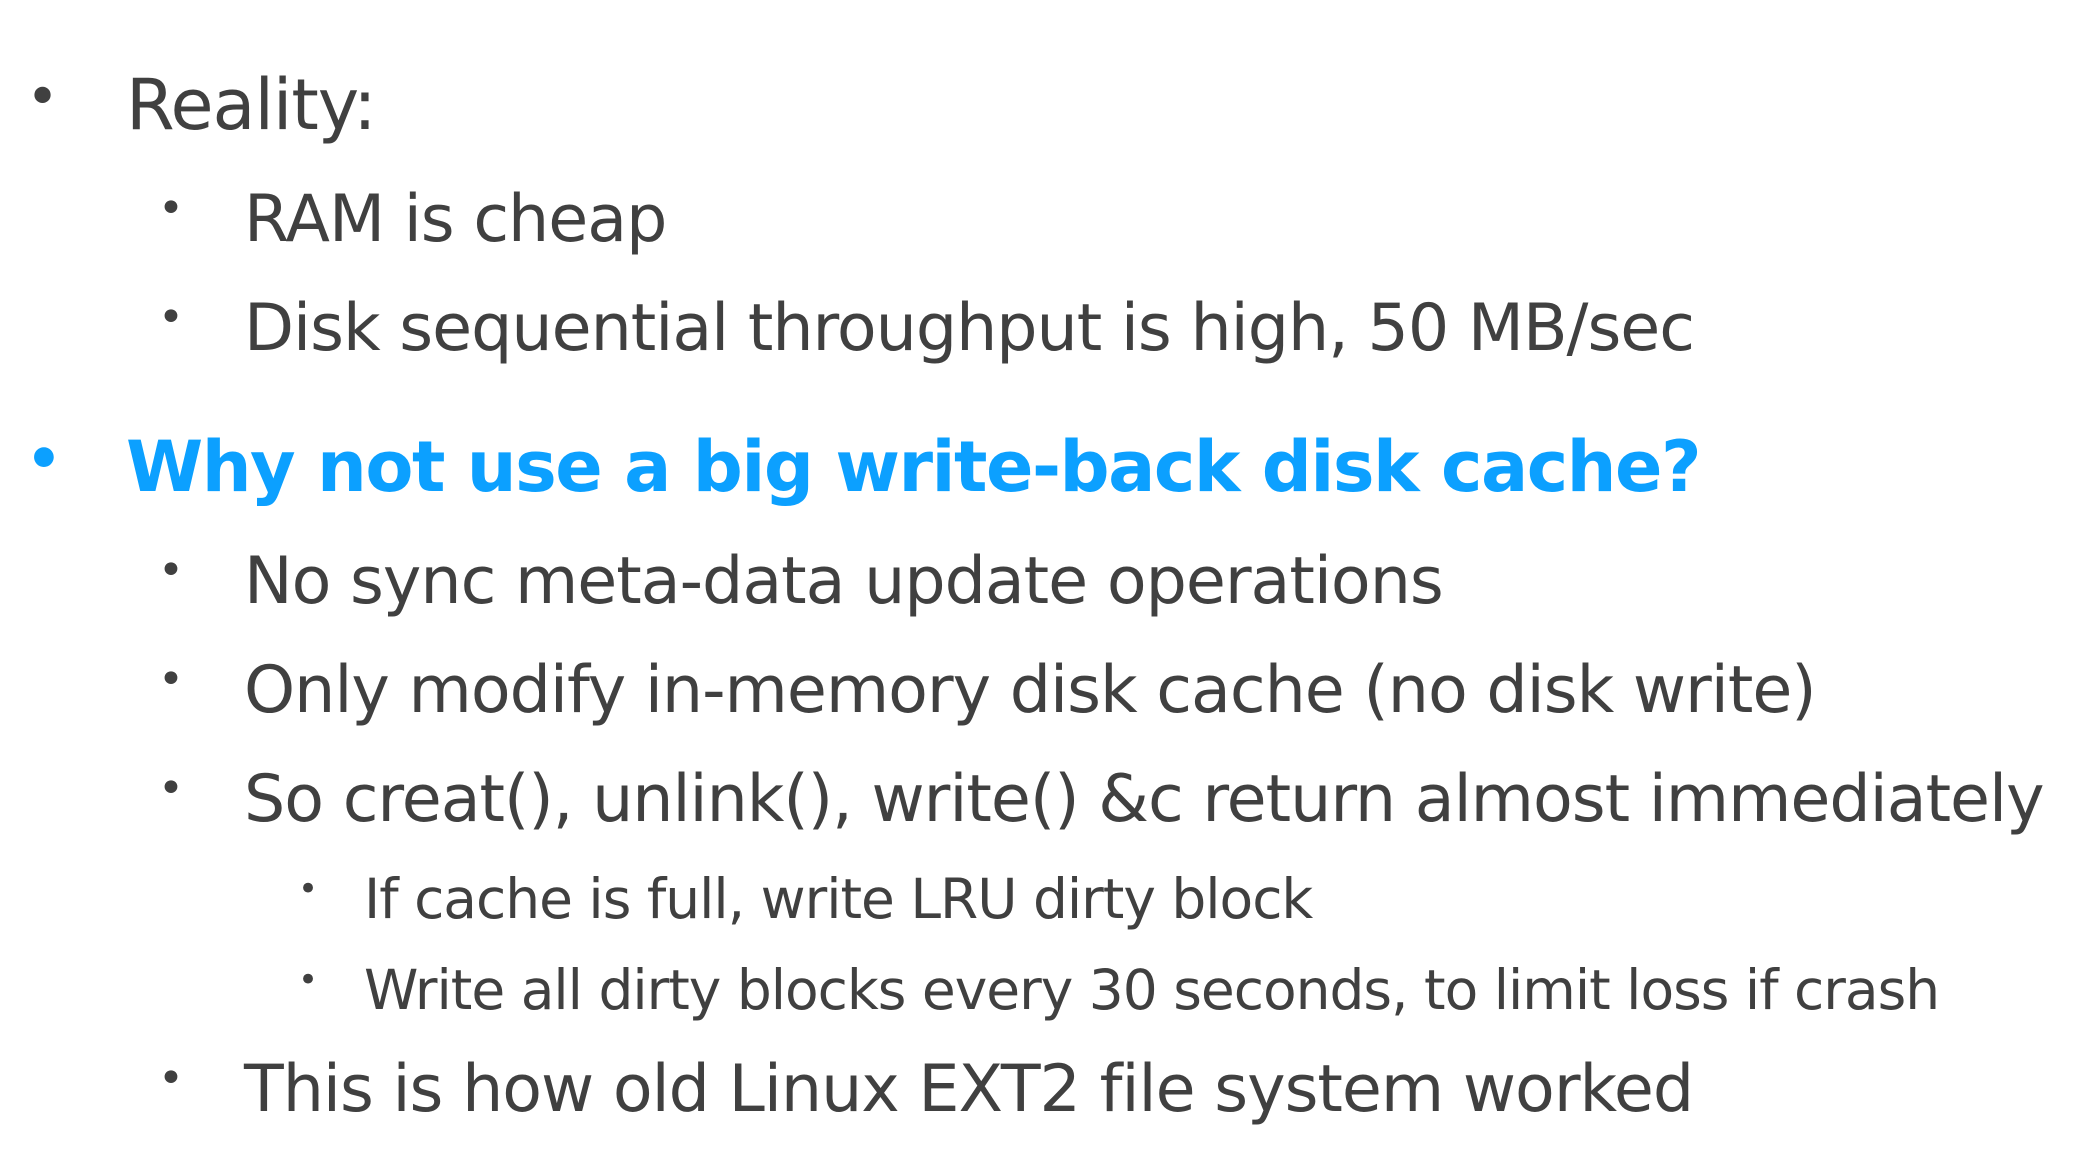 The height and width of the screenshot is (1160, 2090). I want to click on bullet-text: Reality:, so click(251, 105).